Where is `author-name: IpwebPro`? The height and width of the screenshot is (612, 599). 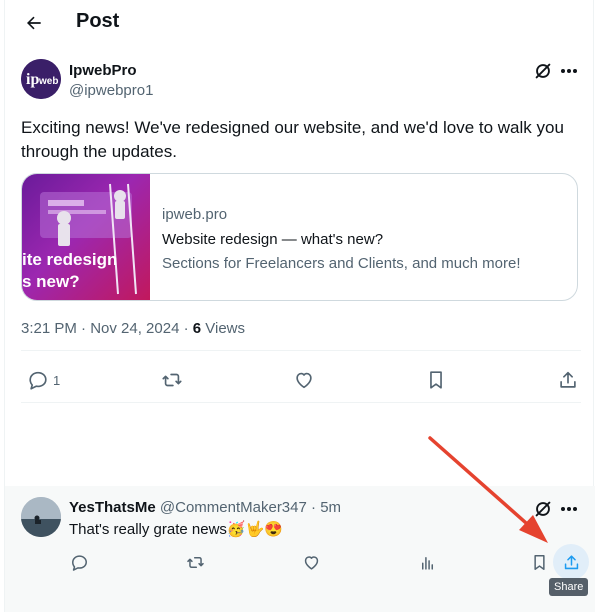
author-name: IpwebPro is located at coordinates (103, 70).